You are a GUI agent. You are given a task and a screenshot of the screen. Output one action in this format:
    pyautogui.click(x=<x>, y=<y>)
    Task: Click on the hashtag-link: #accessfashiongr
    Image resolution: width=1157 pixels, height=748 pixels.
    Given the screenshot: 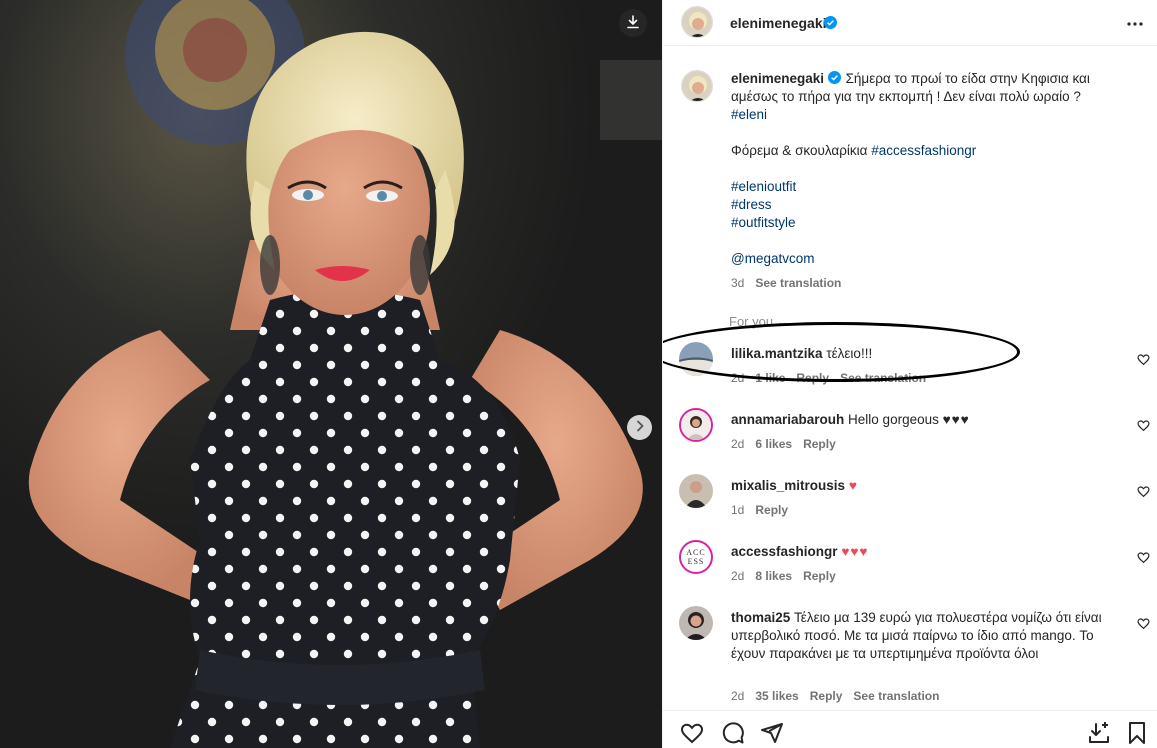 What is the action you would take?
    pyautogui.click(x=923, y=150)
    